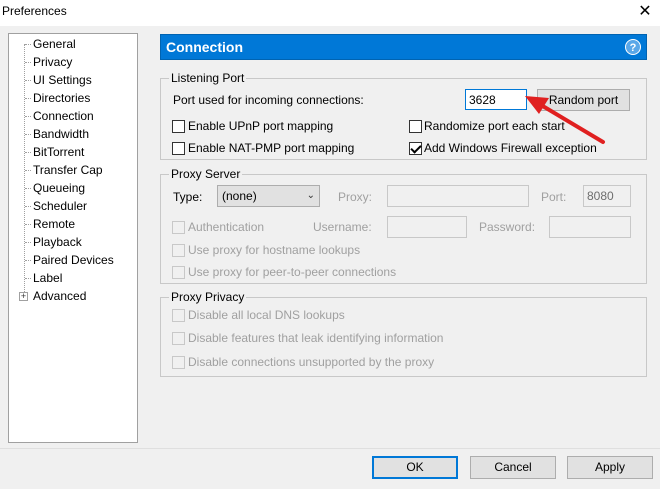  I want to click on authentication-label: Authentication, so click(226, 227).